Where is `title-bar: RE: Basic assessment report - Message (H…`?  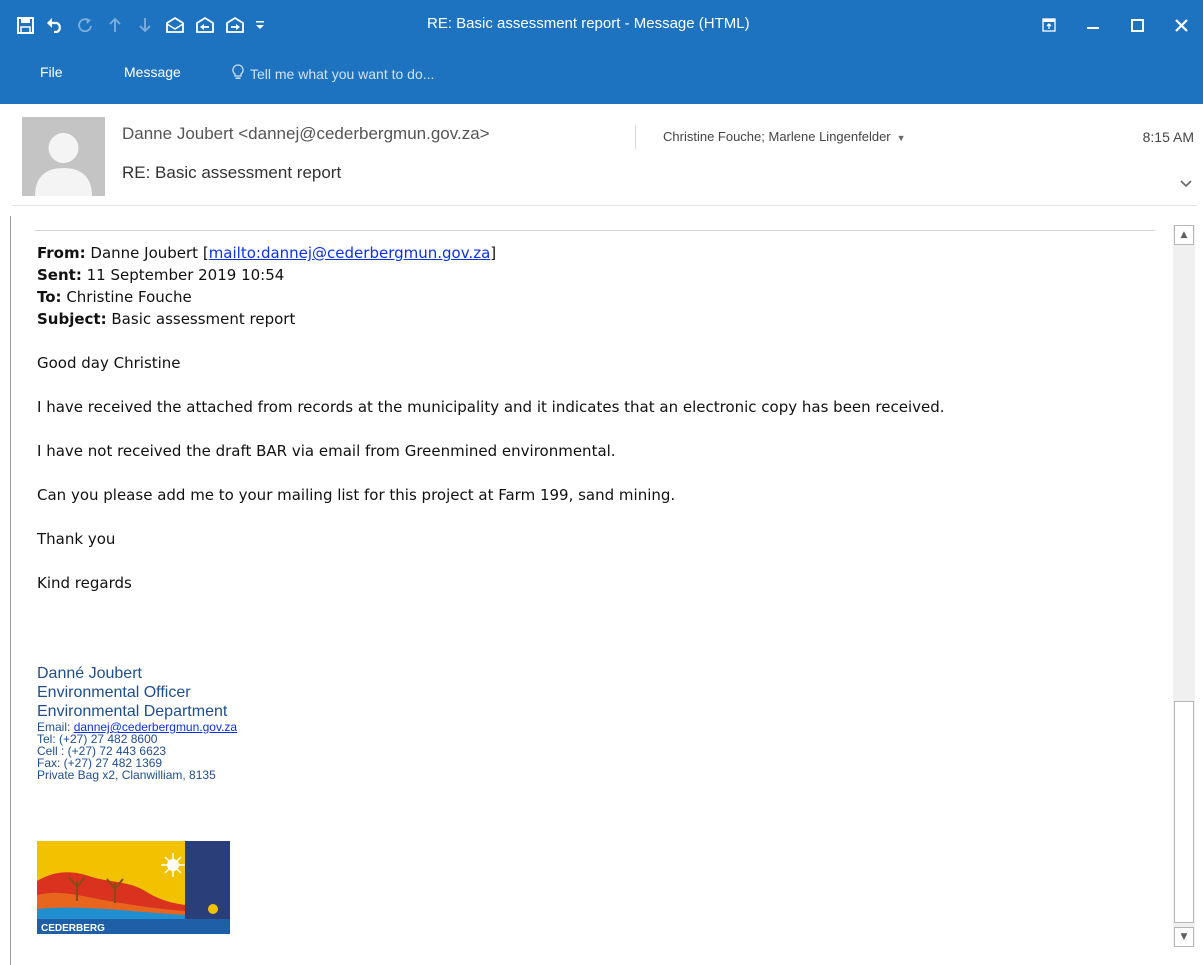
title-bar: RE: Basic assessment report - Message (H… is located at coordinates (601, 25).